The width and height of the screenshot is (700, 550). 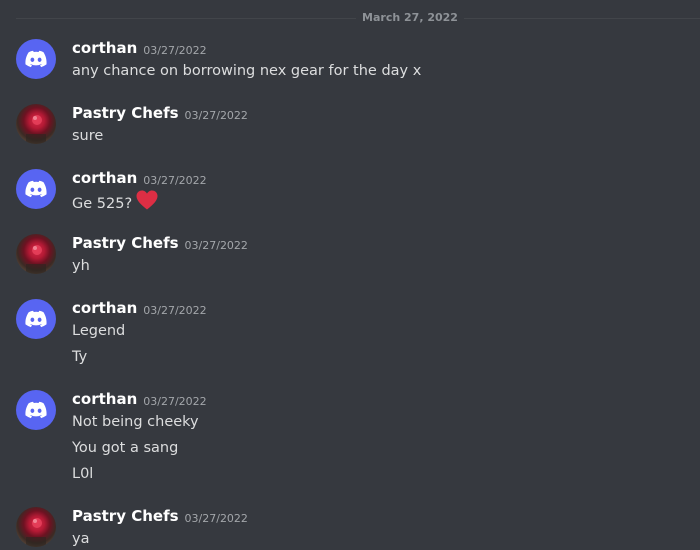 What do you see at coordinates (102, 204) in the screenshot?
I see `message-text-content: Ge 525?` at bounding box center [102, 204].